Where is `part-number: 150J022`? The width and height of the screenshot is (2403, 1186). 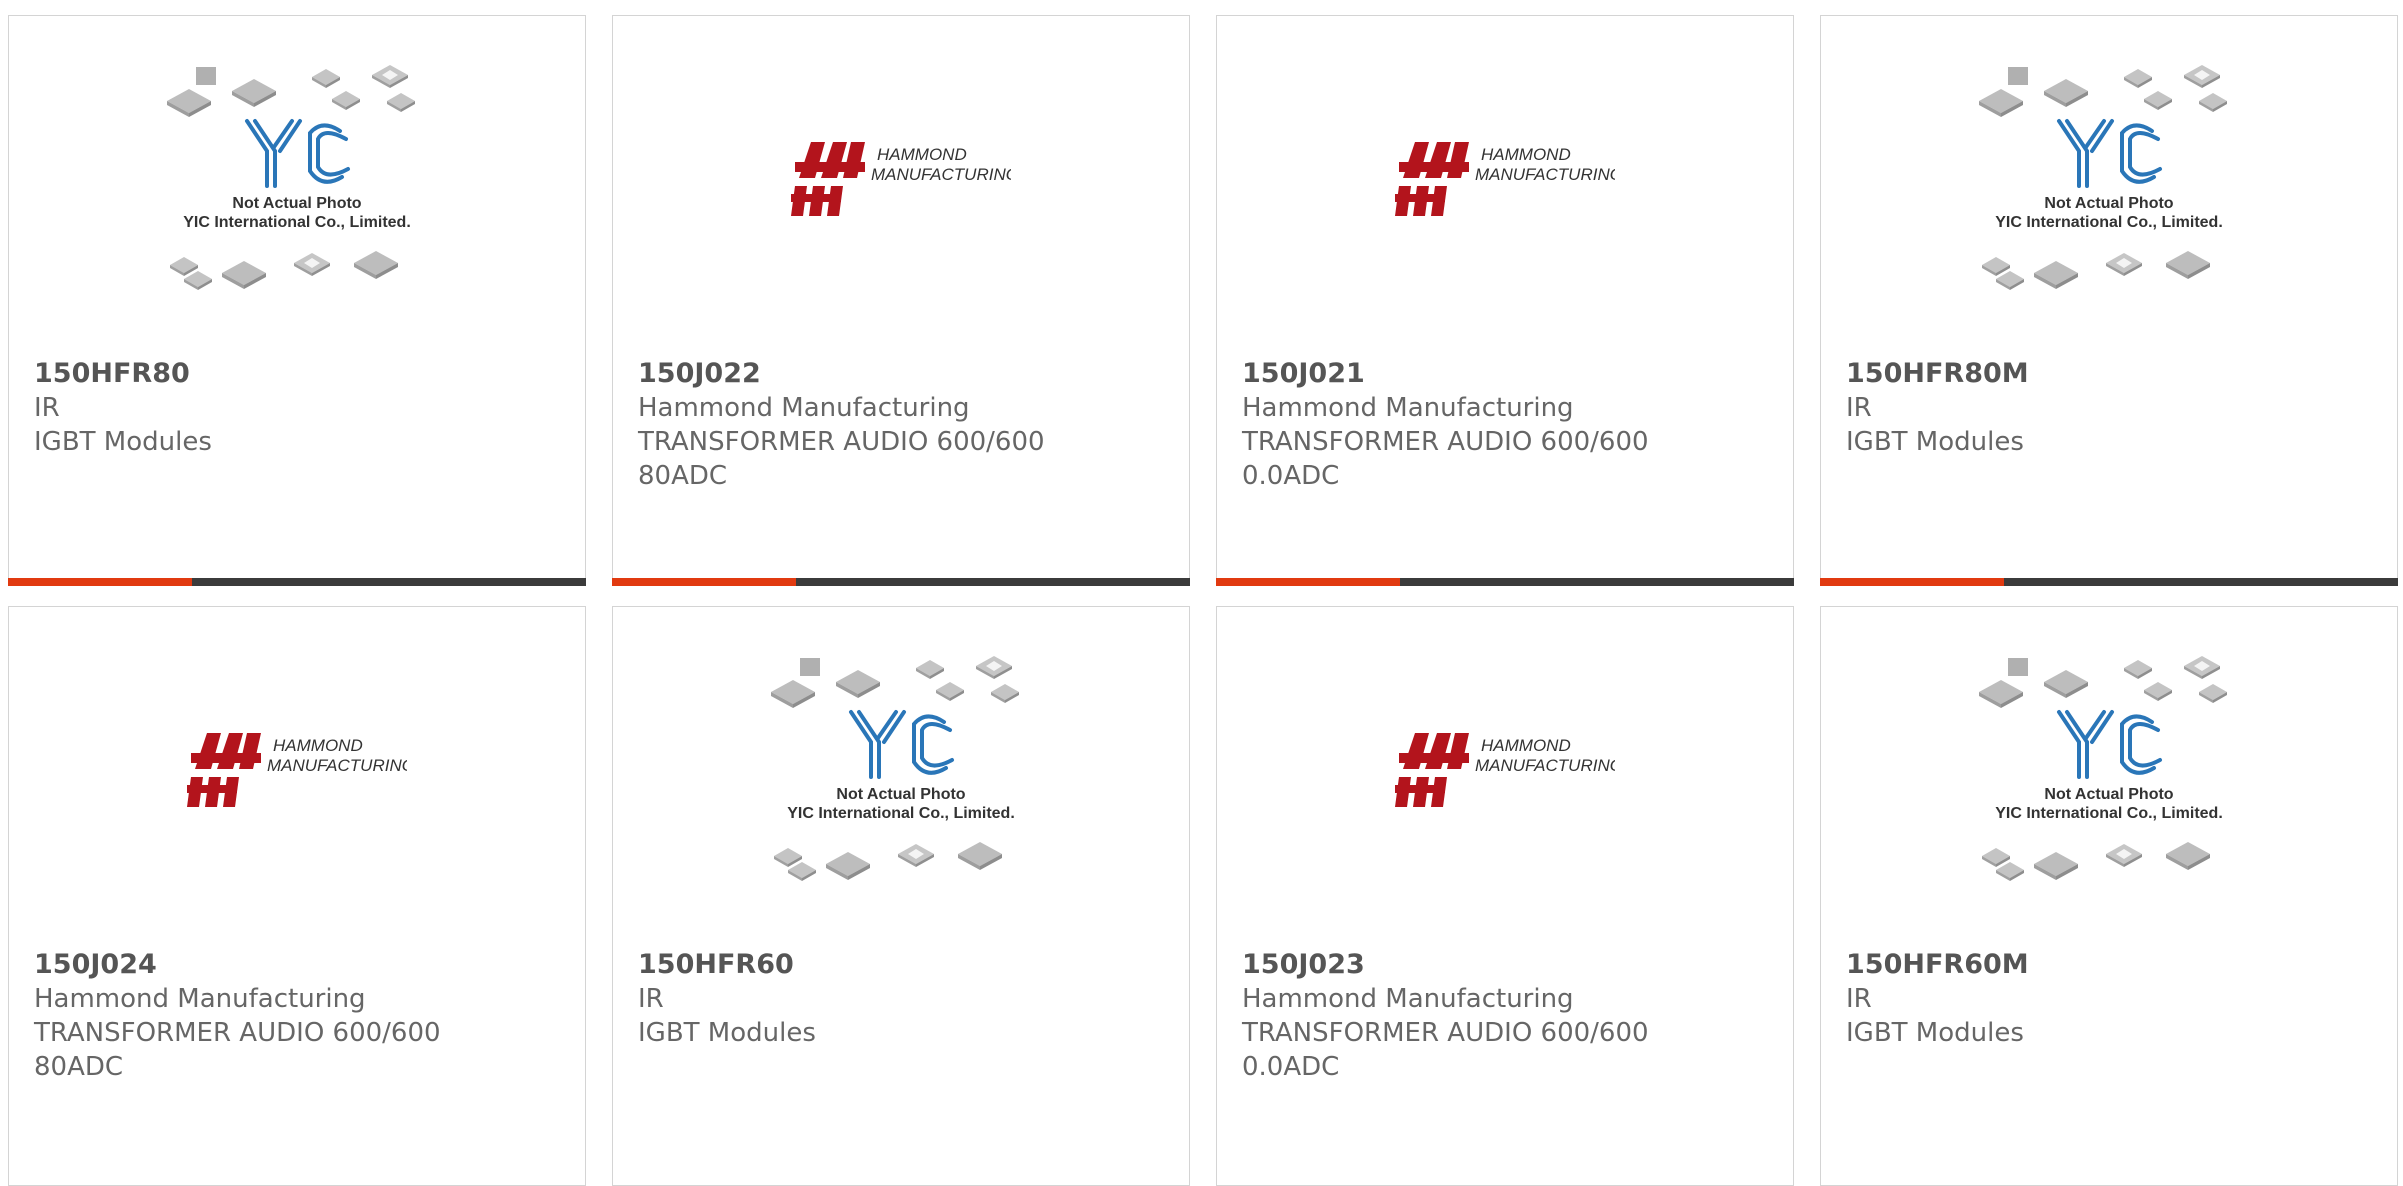
part-number: 150J022 is located at coordinates (903, 374).